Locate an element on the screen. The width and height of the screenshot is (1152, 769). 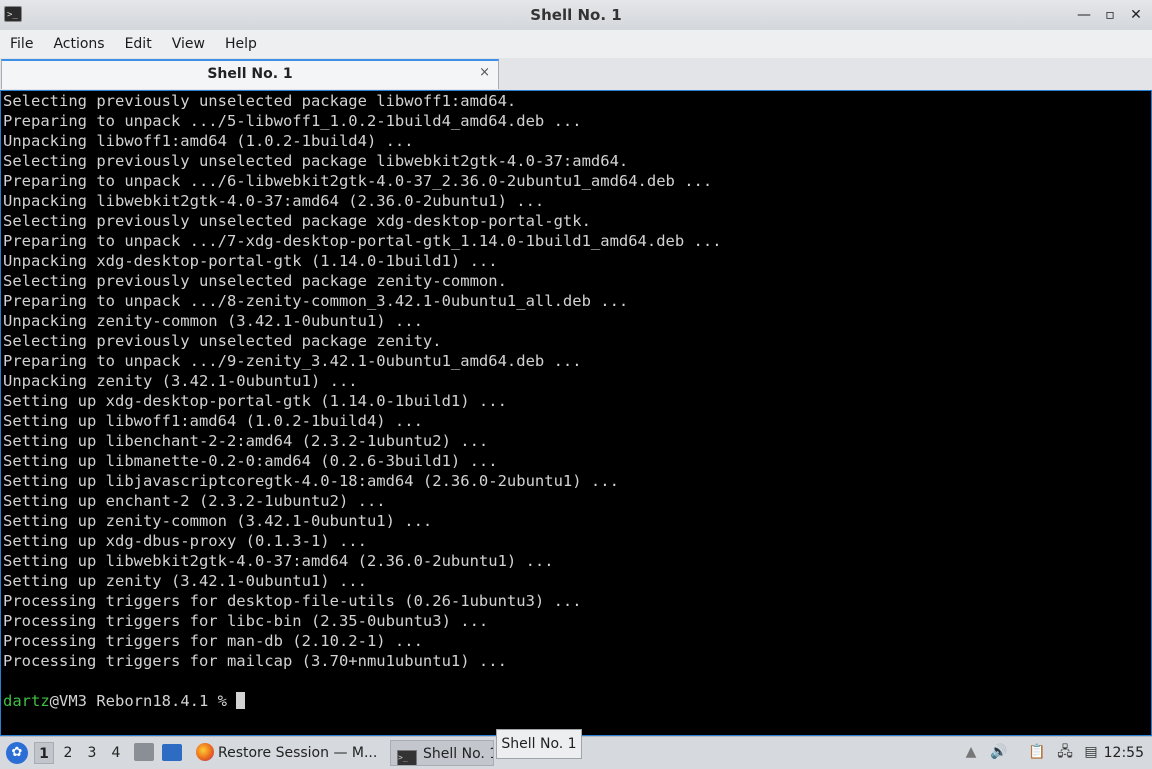
window-controls: — ▫ ✕ is located at coordinates (1110, 15).